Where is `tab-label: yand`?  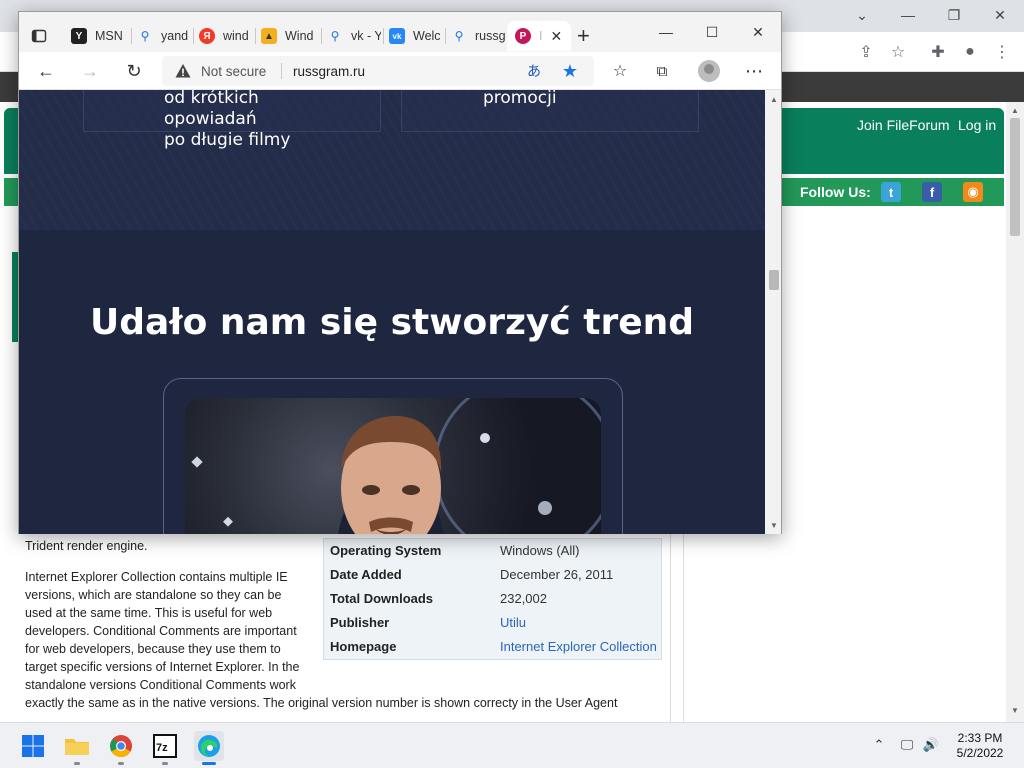 tab-label: yand is located at coordinates (175, 36).